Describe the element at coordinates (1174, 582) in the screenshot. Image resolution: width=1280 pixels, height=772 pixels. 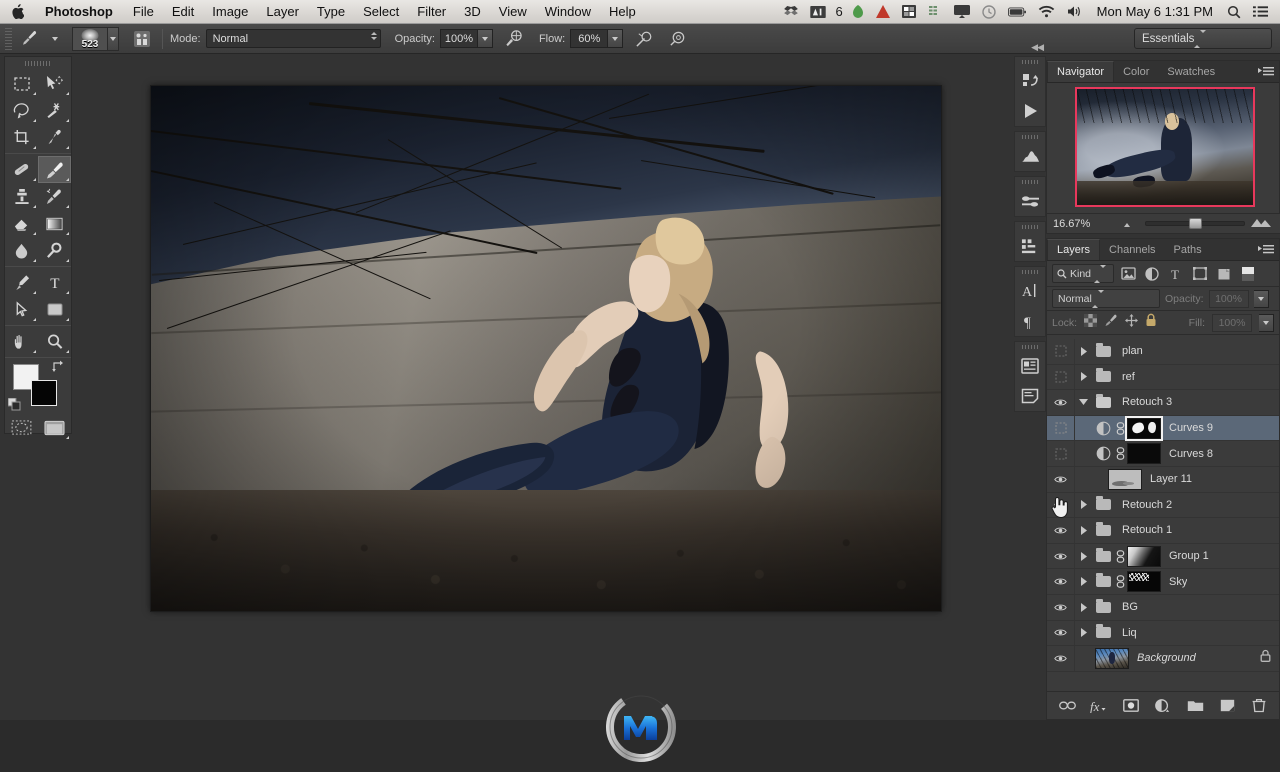
I see `layer-name: Sky` at that location.